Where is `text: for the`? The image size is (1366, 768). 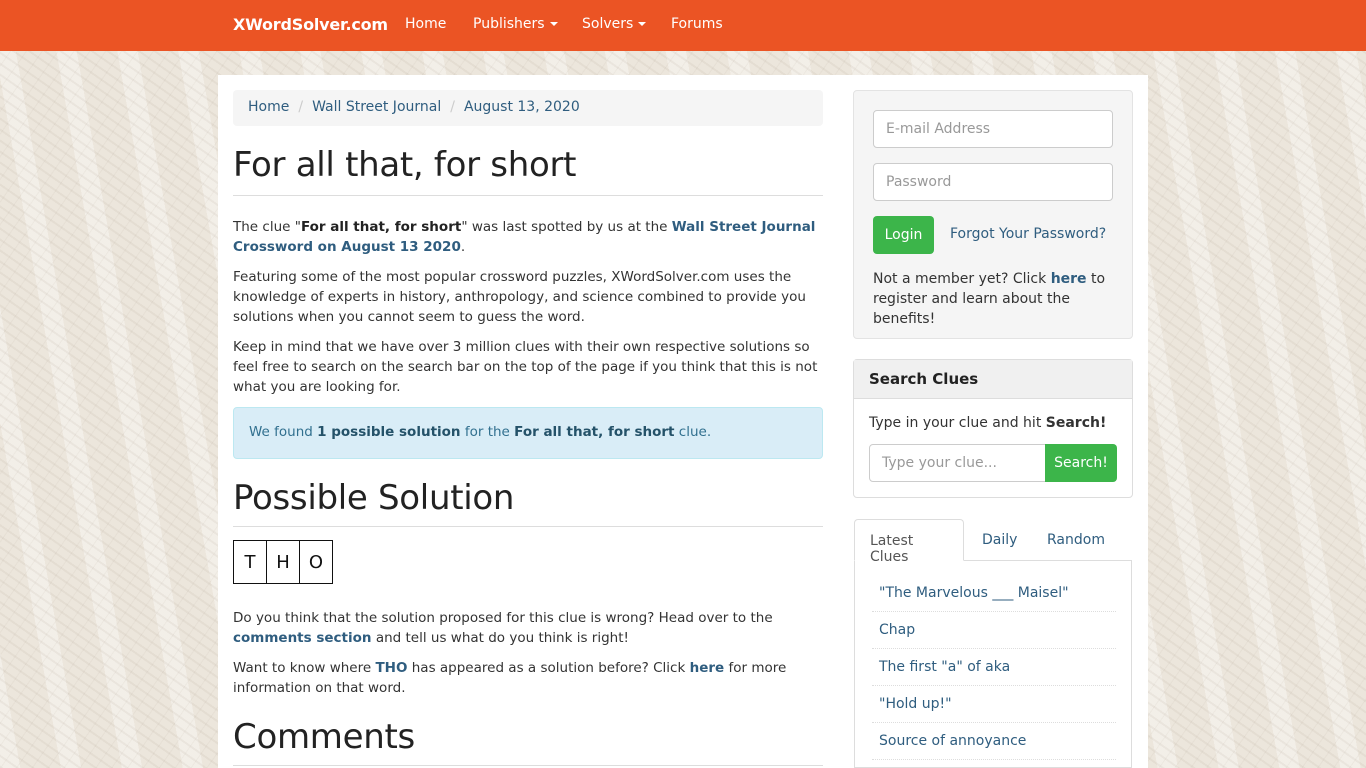
text: for the is located at coordinates (487, 432).